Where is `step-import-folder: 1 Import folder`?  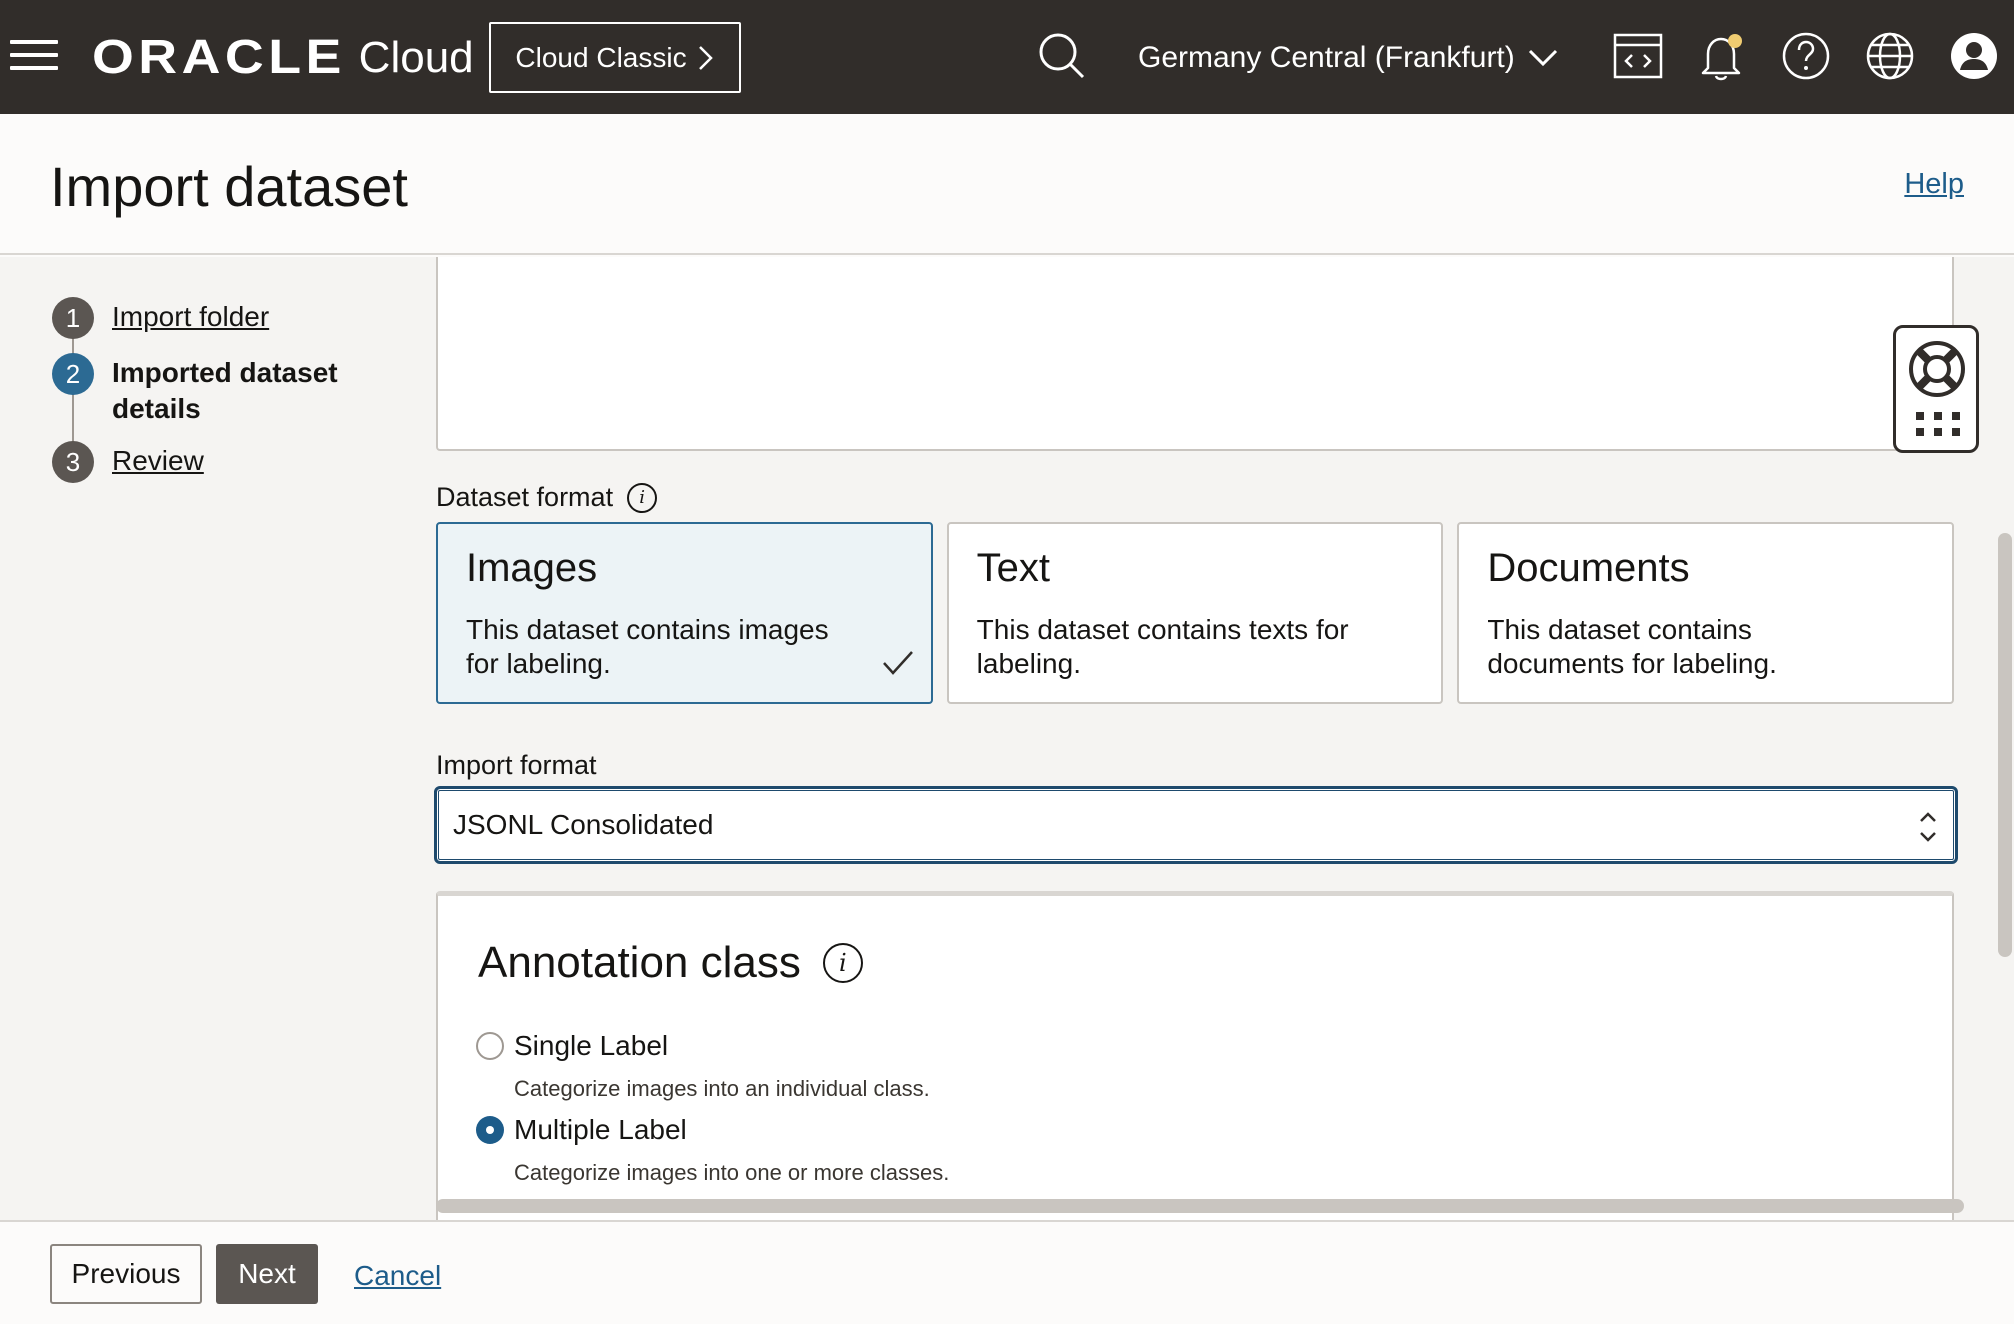 step-import-folder: 1 Import folder is located at coordinates (222, 318).